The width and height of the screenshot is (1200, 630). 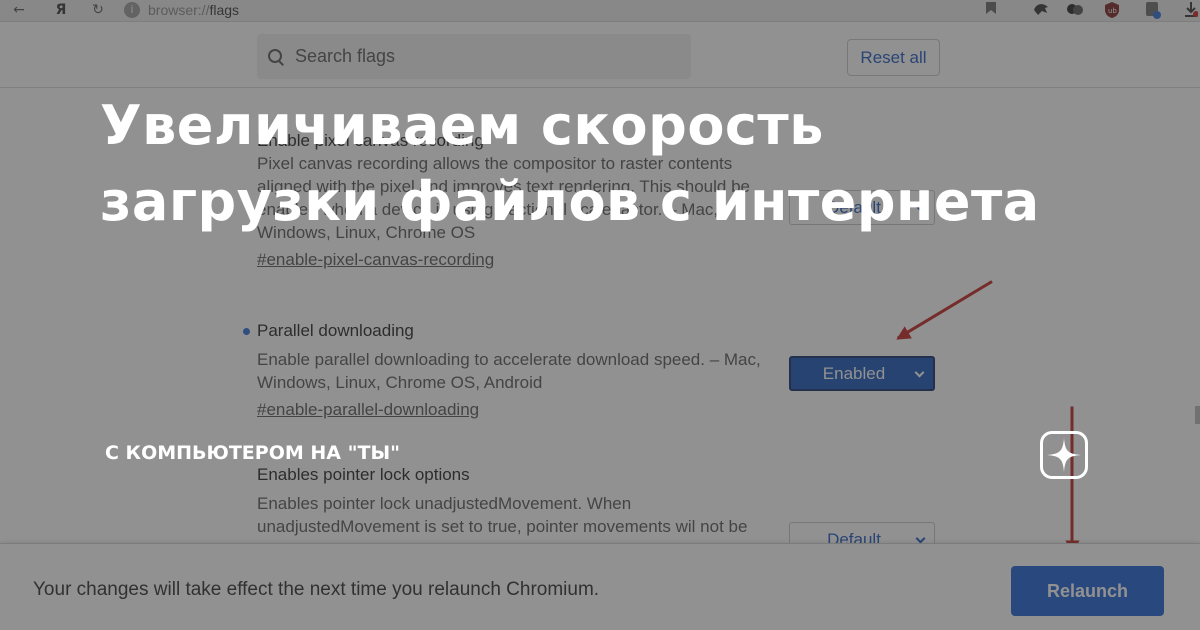 I want to click on zen-star-icon, so click(x=1064, y=455).